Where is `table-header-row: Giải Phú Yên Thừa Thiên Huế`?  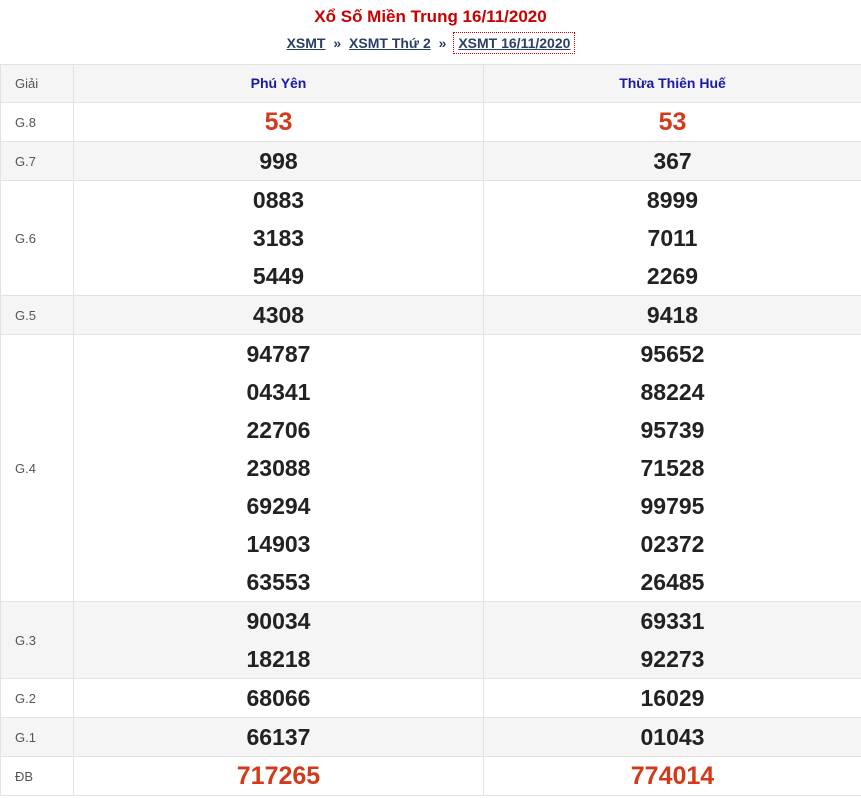 table-header-row: Giải Phú Yên Thừa Thiên Huế is located at coordinates (430, 83).